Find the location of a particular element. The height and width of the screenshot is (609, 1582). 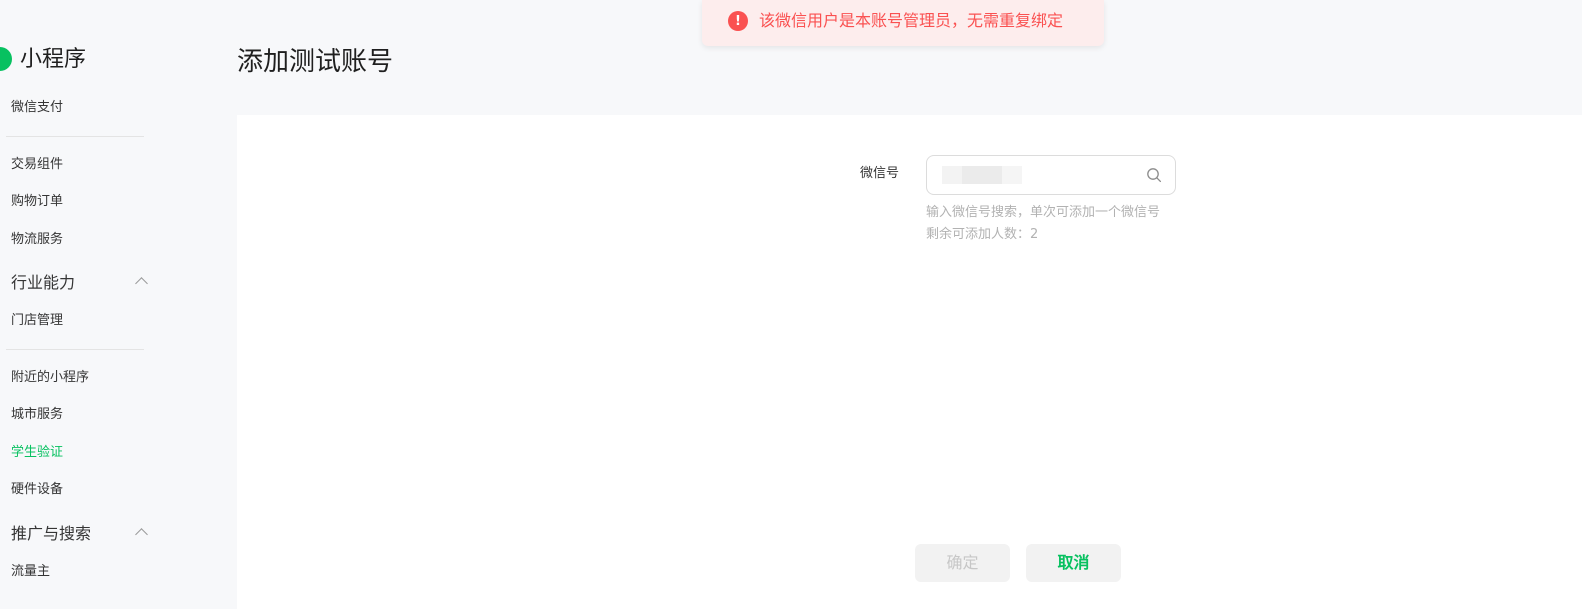

page-title: 添加测试账号 is located at coordinates (315, 62).